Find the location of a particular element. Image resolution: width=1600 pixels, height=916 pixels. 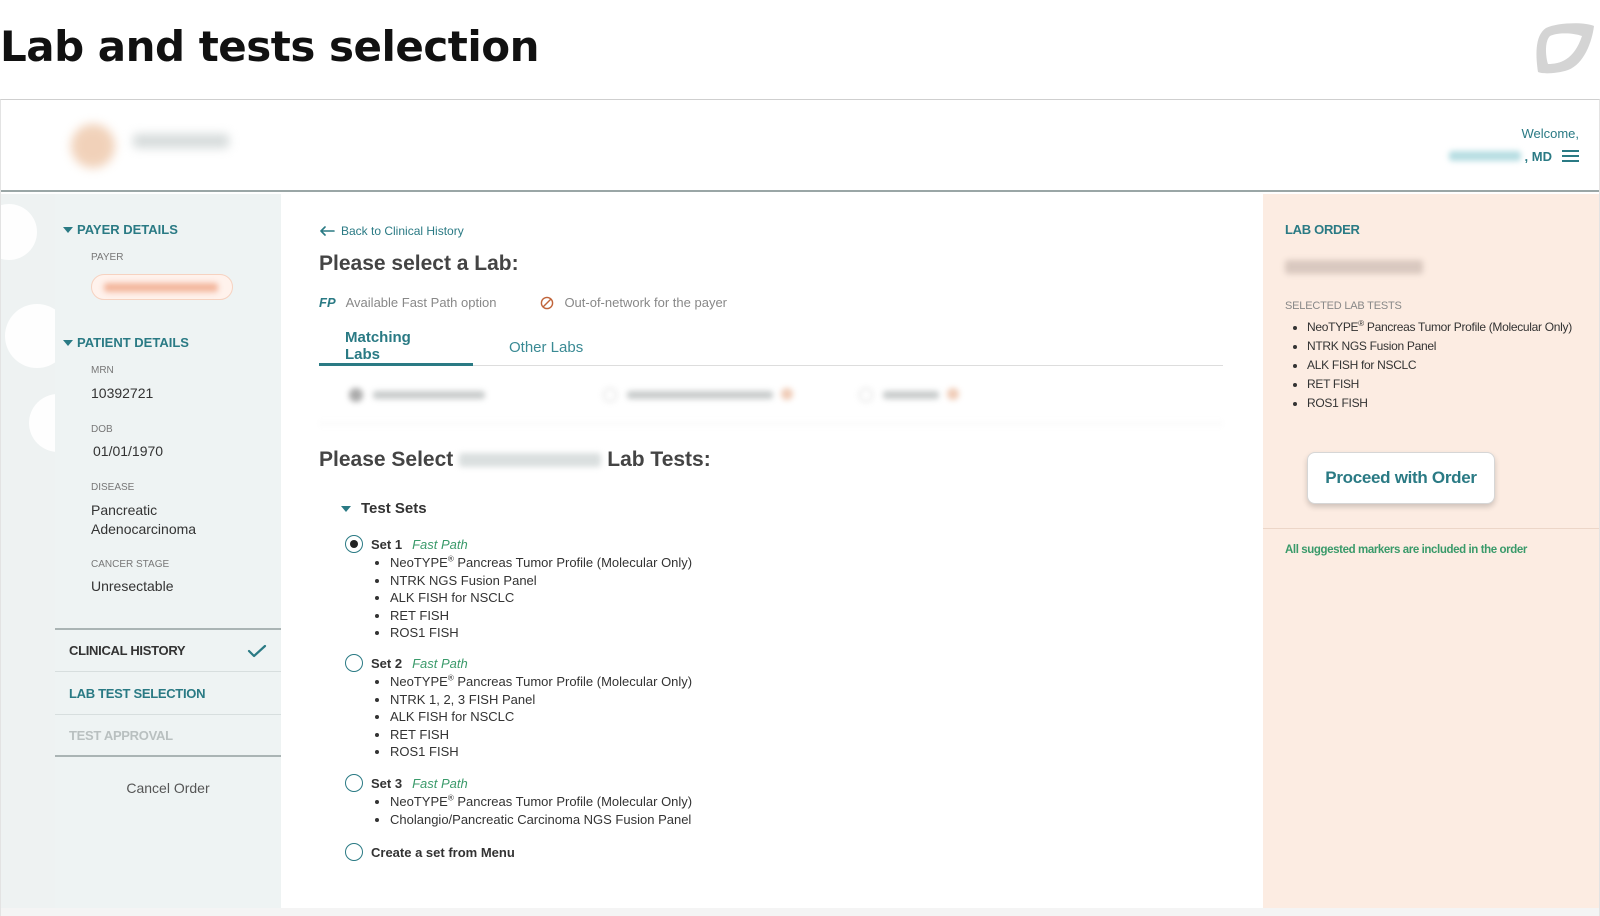

dob-value: 01/01/1970 is located at coordinates (128, 451).